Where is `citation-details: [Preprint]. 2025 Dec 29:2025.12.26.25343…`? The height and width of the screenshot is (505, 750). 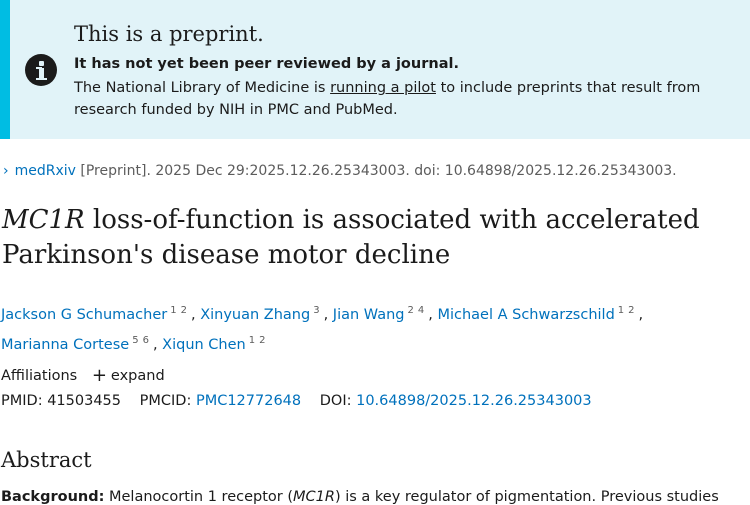
citation-details: [Preprint]. 2025 Dec 29:2025.12.26.25343… is located at coordinates (378, 171).